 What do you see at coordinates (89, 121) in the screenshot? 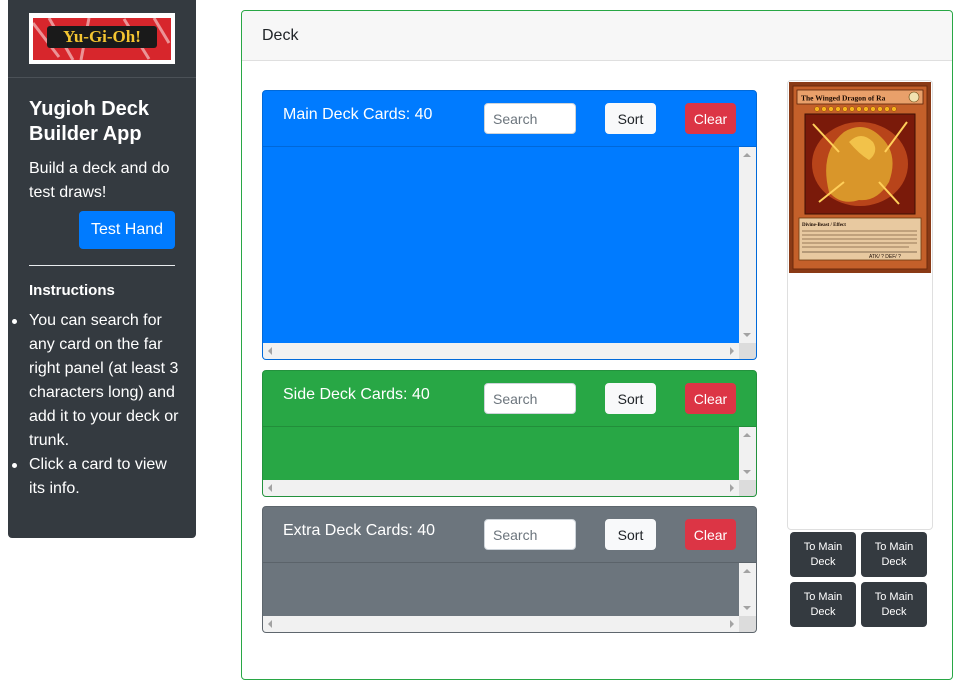
I see `app-title: Yugioh Deck Builder App` at bounding box center [89, 121].